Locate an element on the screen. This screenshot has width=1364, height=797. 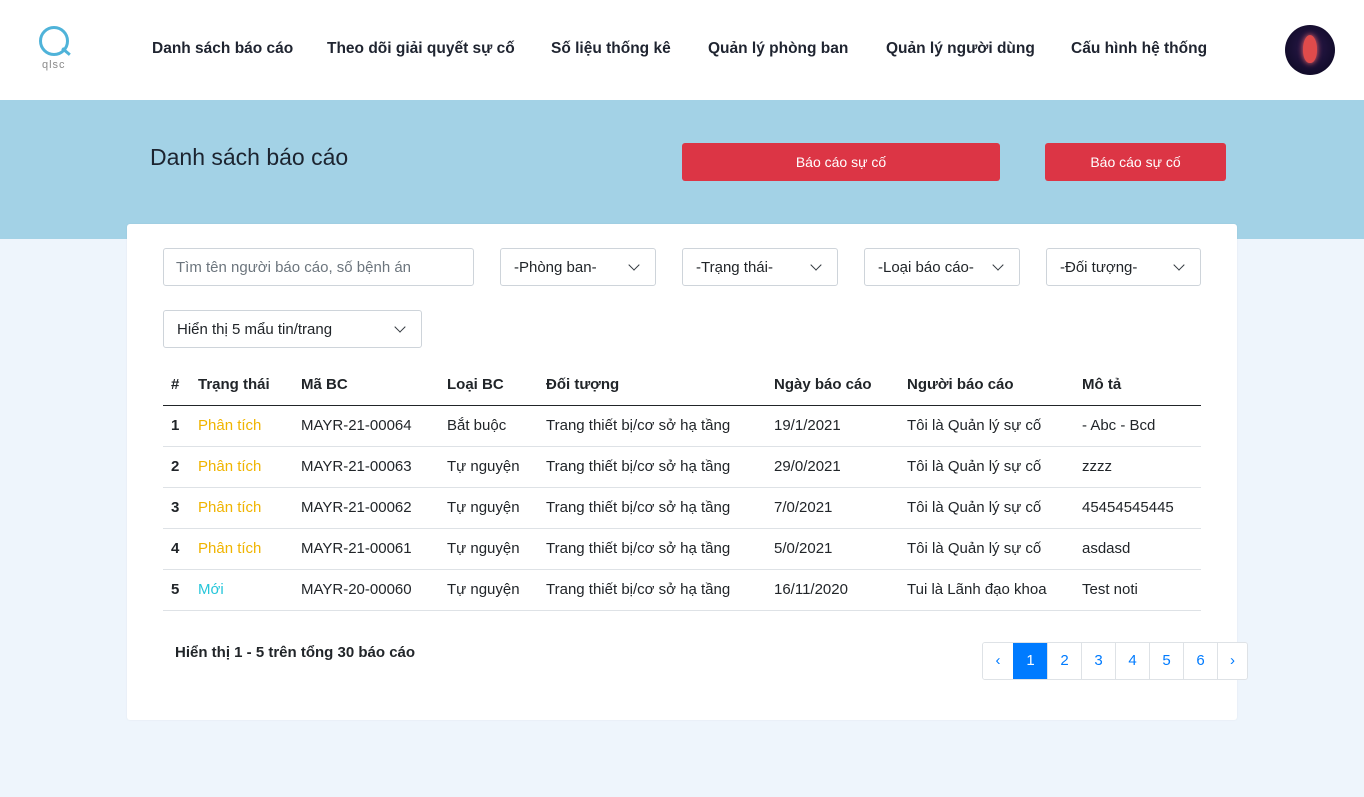
subject-select-value: -Đối tượng- is located at coordinates (1099, 267).